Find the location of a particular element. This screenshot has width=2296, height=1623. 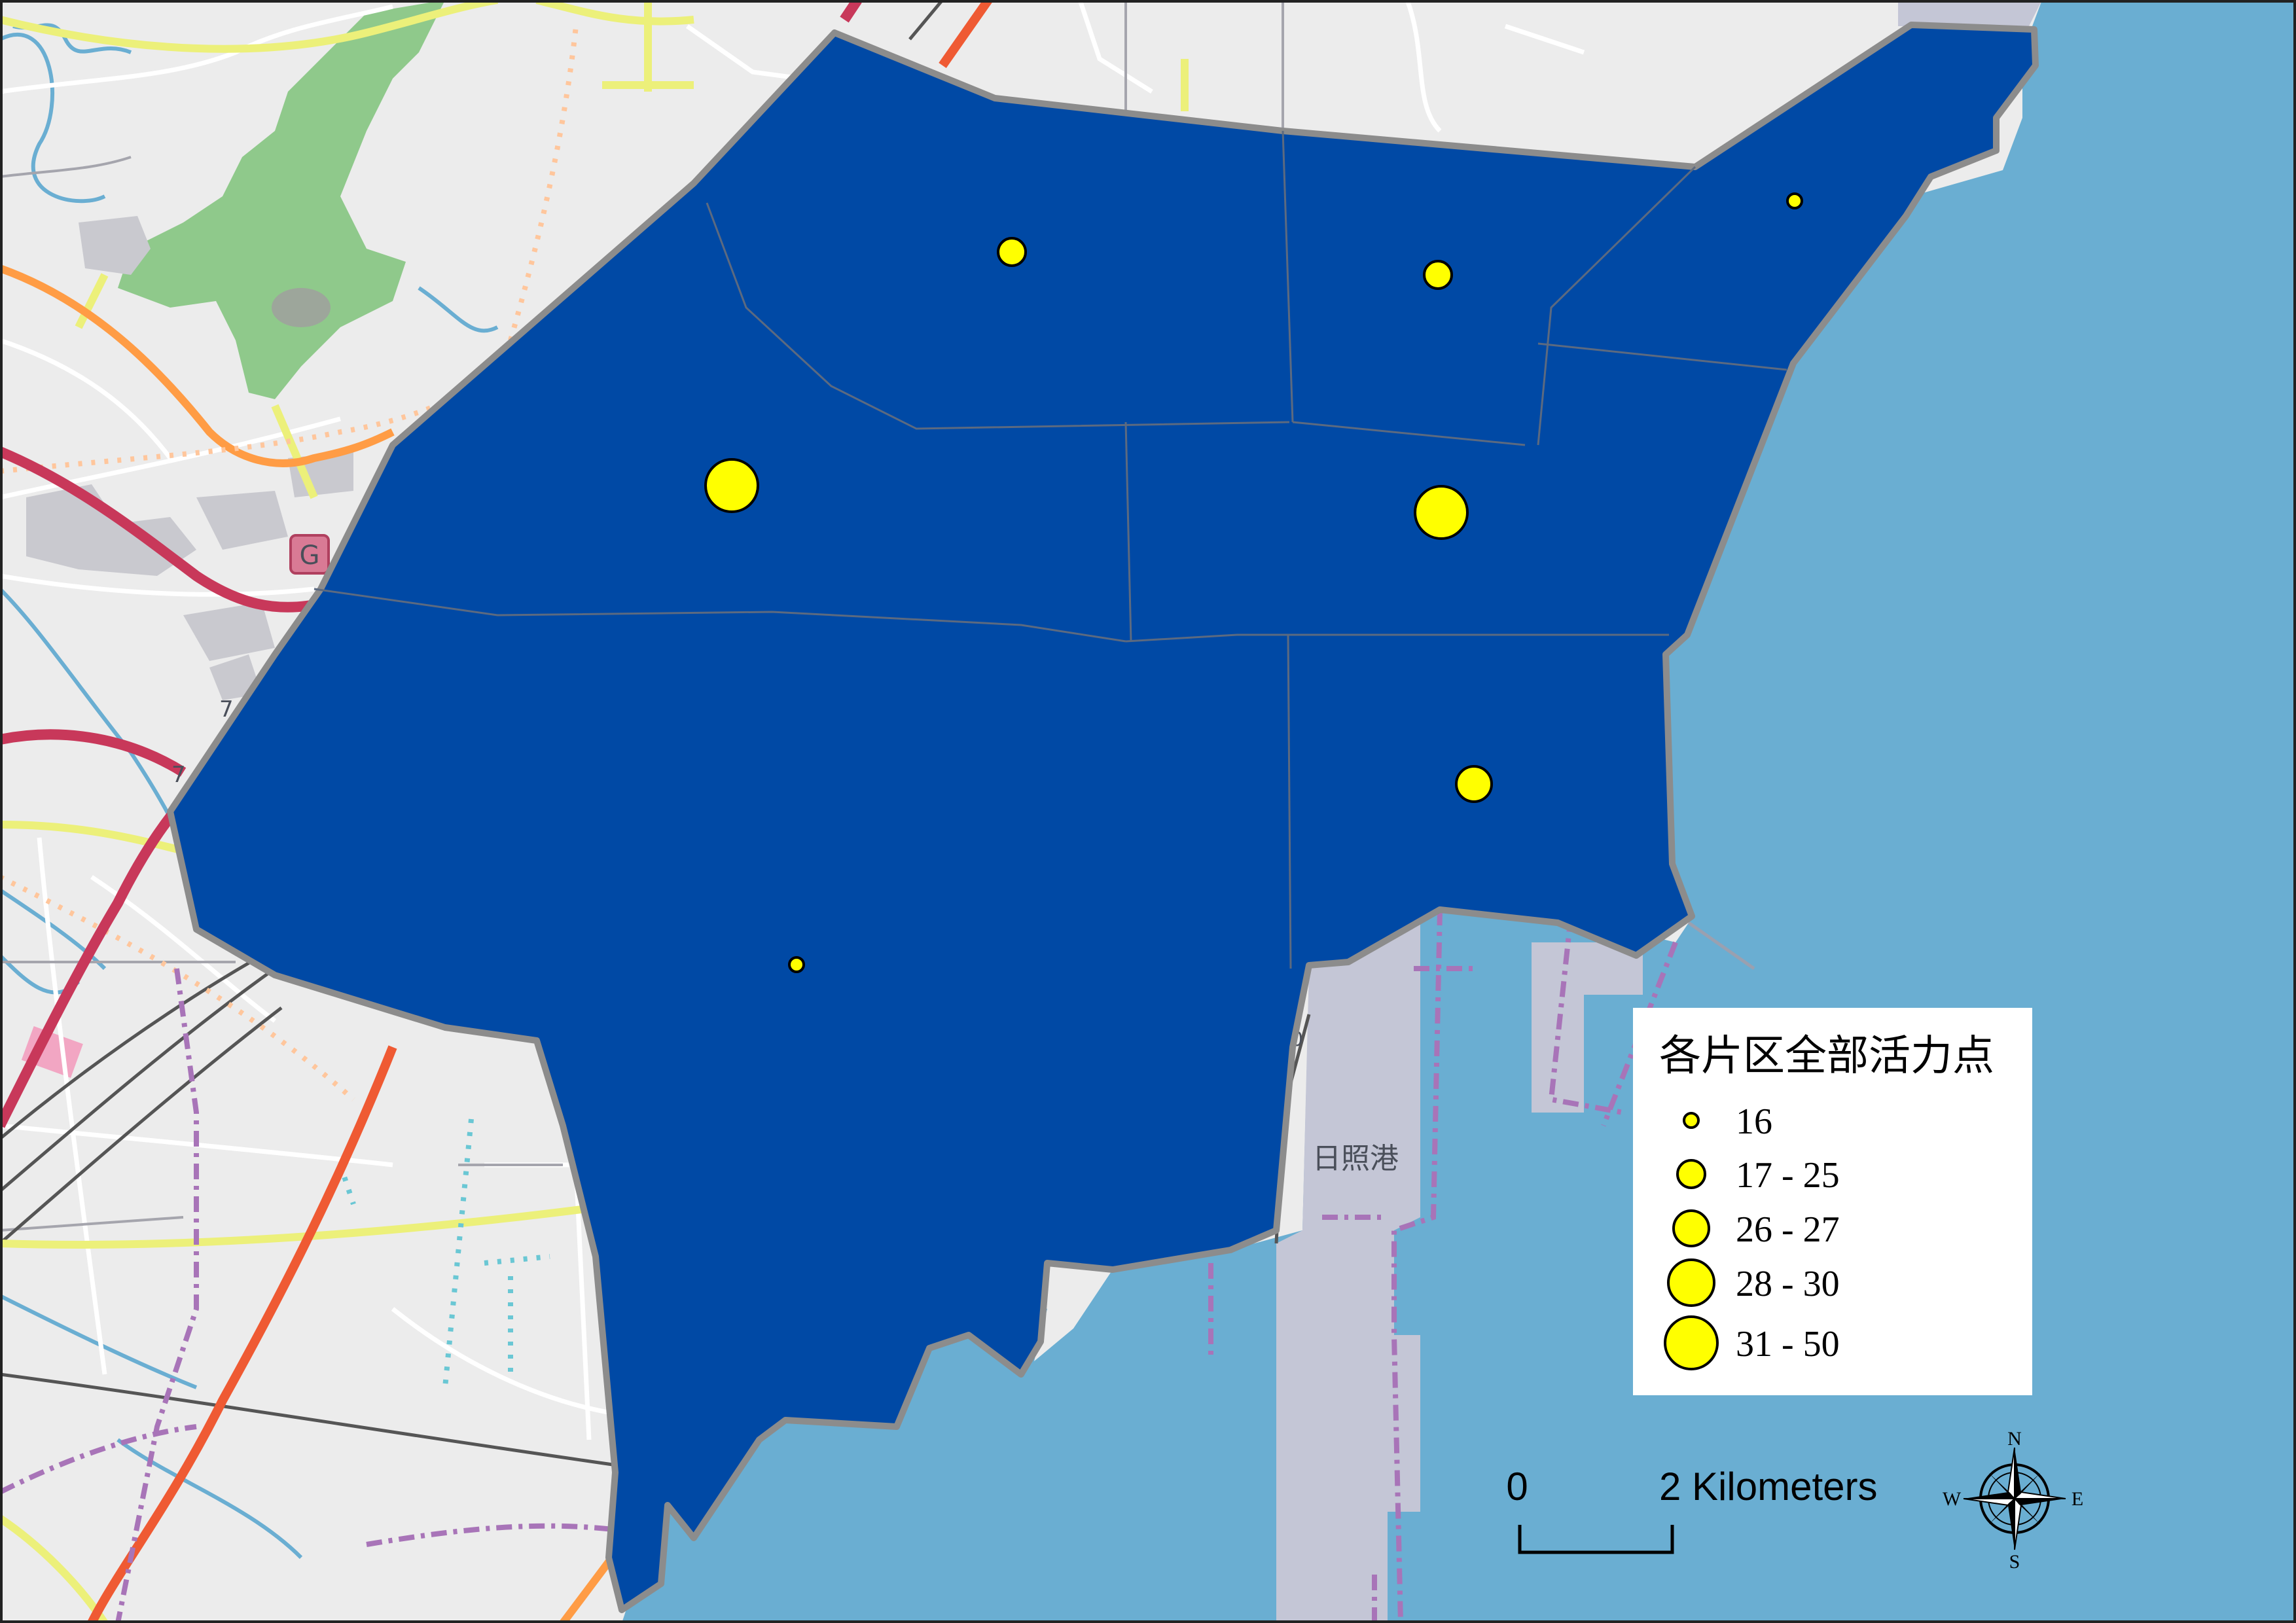

activity-point-south-east is located at coordinates (1474, 784).